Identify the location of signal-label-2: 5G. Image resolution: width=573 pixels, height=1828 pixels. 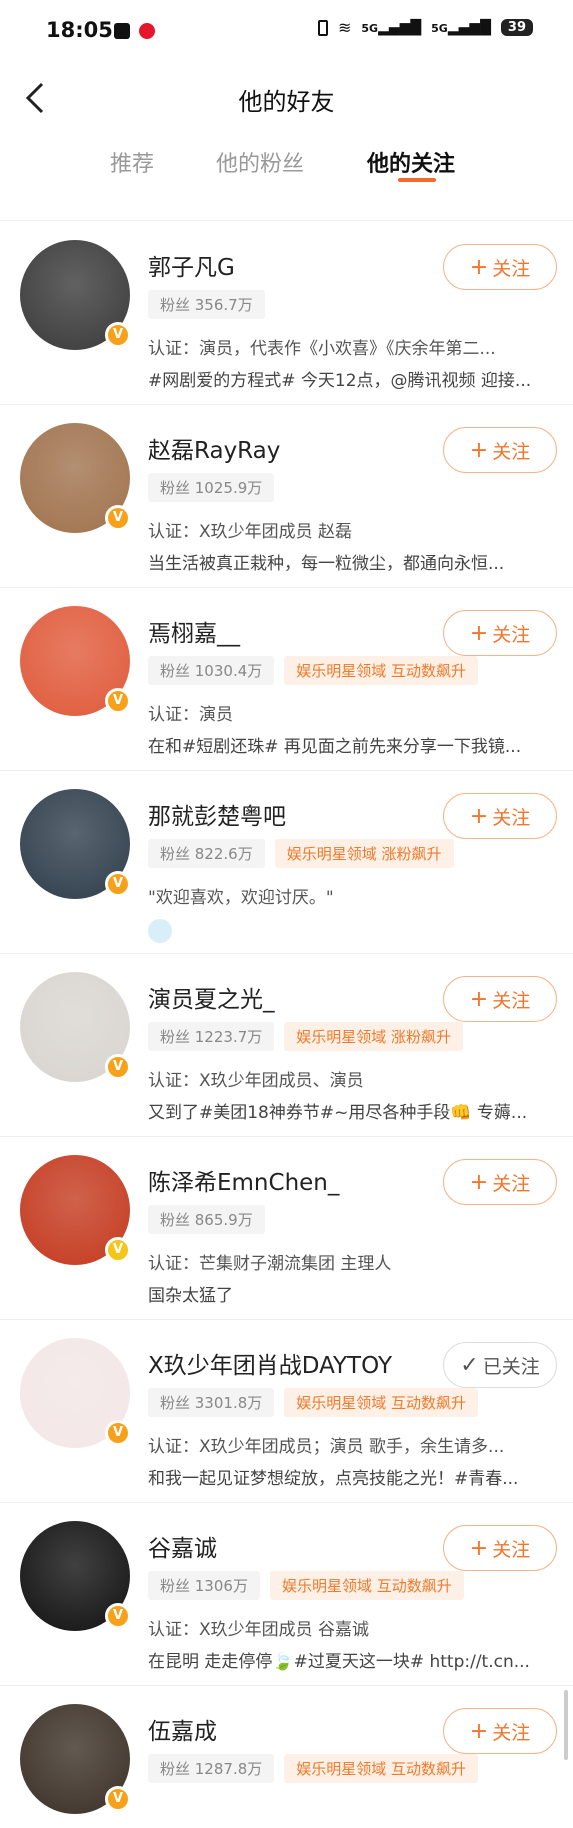
(439, 28).